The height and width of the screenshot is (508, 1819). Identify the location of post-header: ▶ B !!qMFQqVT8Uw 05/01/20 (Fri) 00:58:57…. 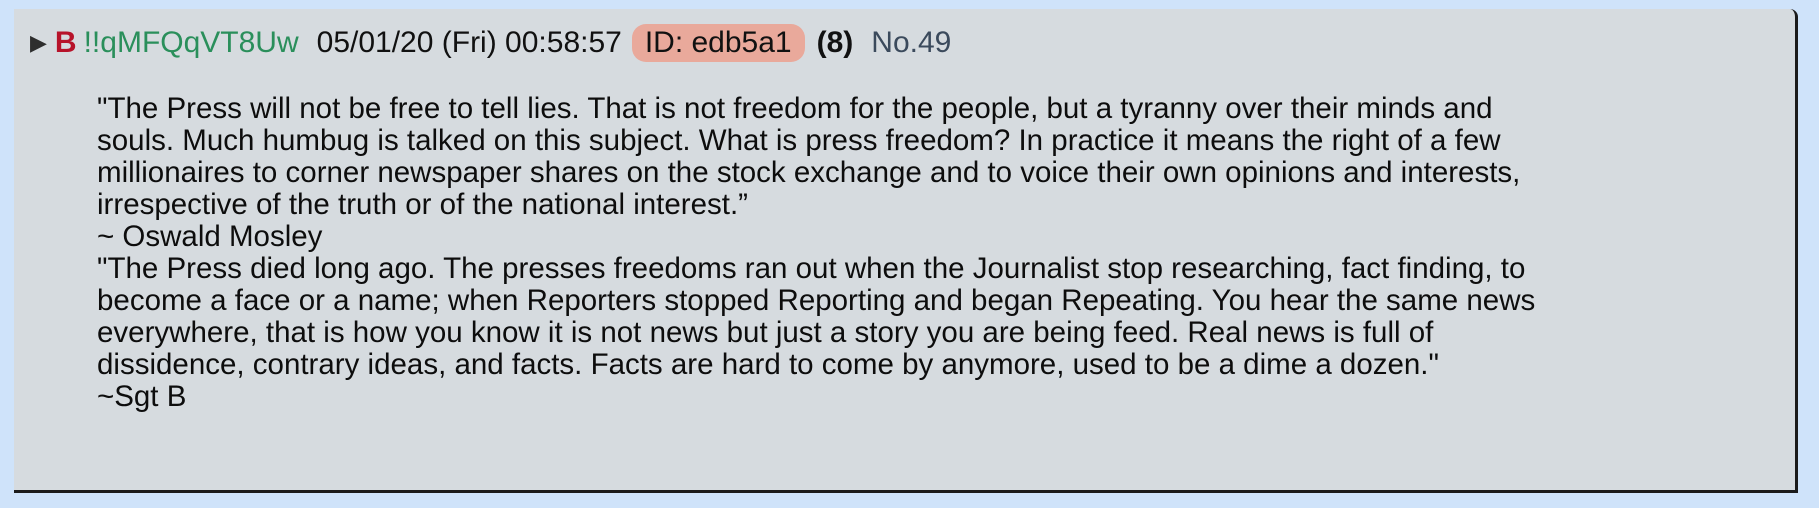
(490, 43).